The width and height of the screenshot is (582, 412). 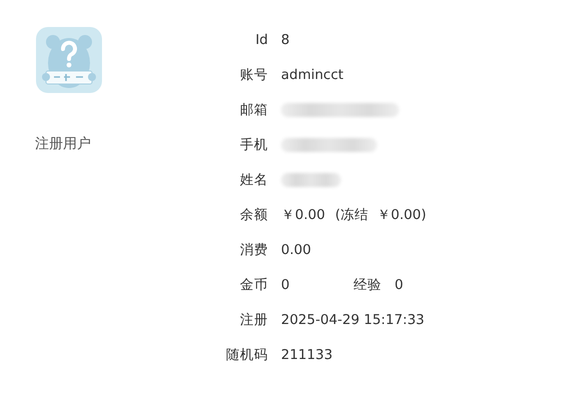 I want to click on field-value: 8, so click(x=285, y=40).